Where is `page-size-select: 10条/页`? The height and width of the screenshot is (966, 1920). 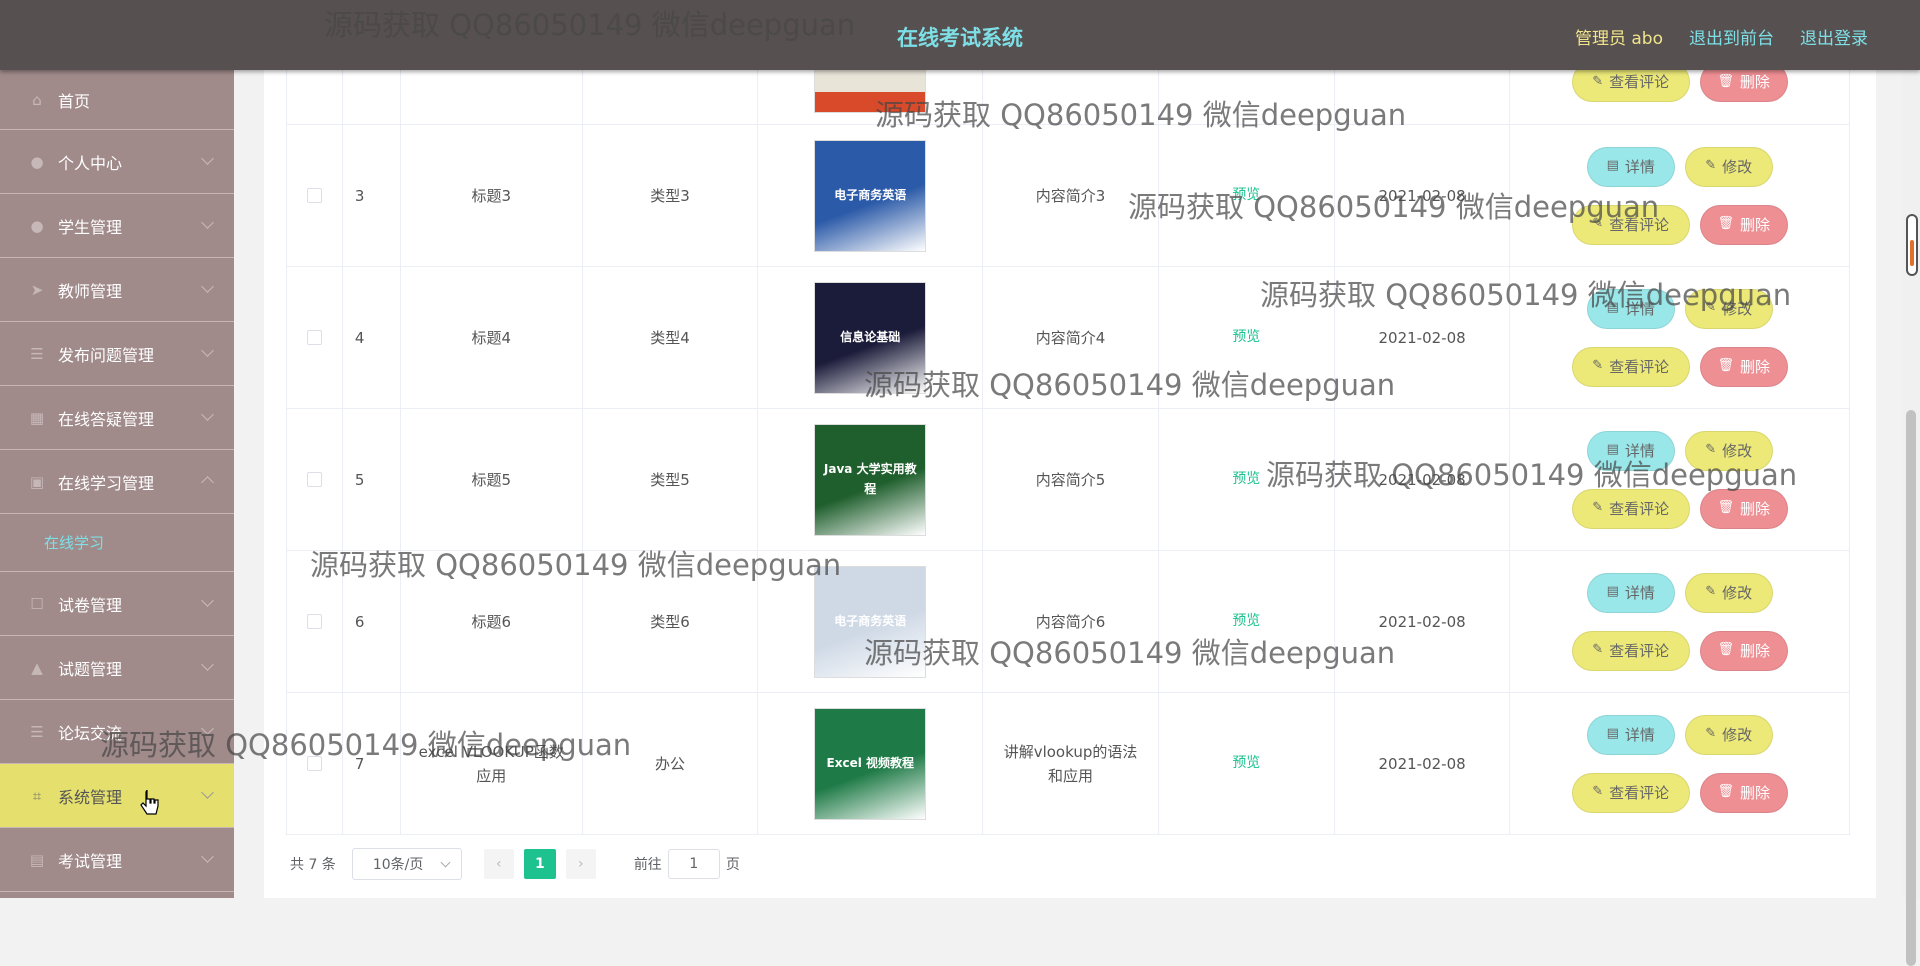 page-size-select: 10条/页 is located at coordinates (406, 864).